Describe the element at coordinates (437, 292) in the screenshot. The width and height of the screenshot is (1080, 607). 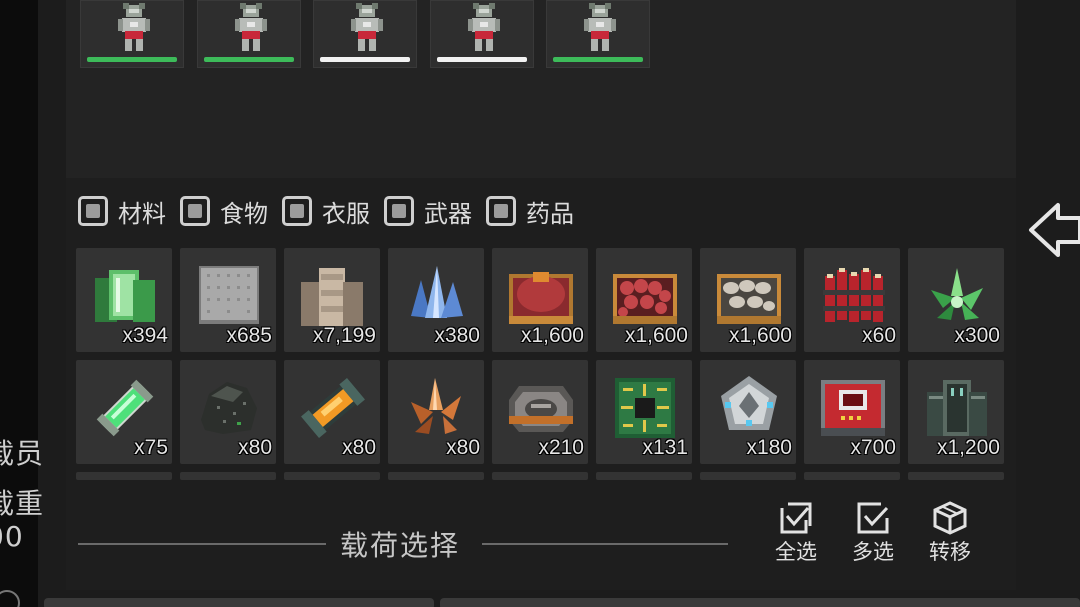
I see `blue-crystal-icon` at that location.